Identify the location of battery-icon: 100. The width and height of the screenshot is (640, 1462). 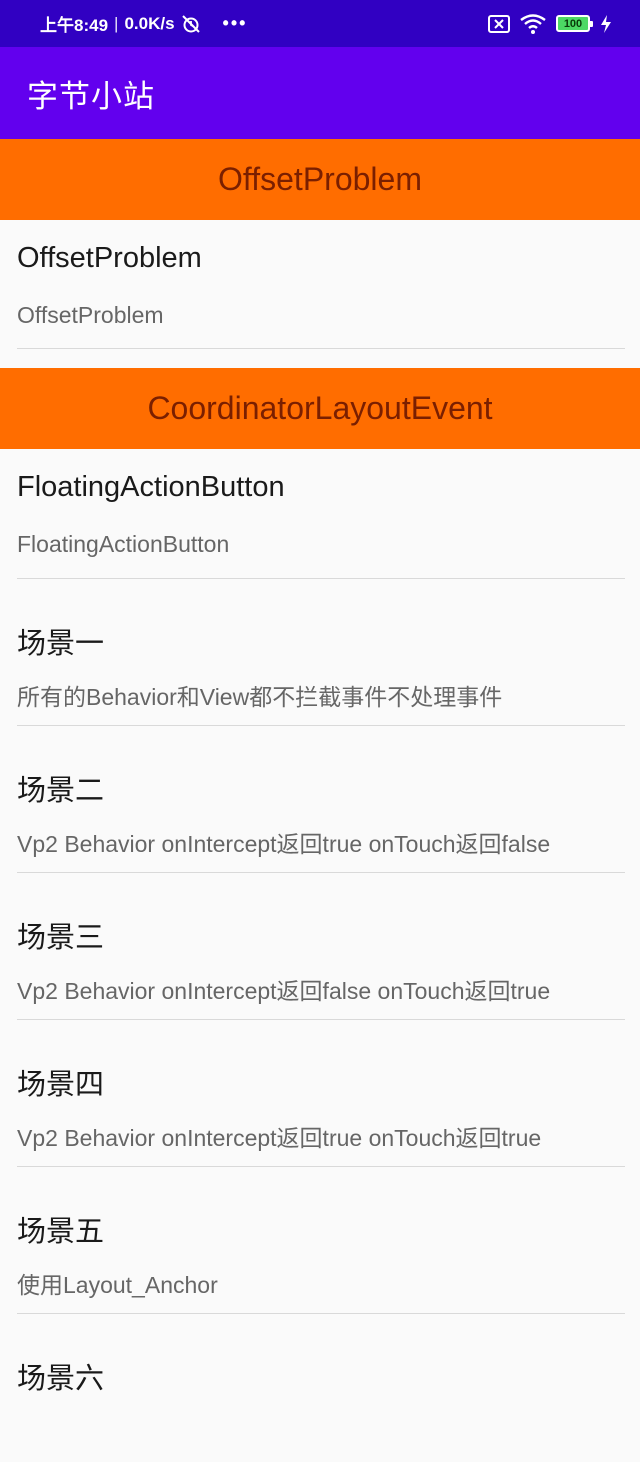
(574, 23).